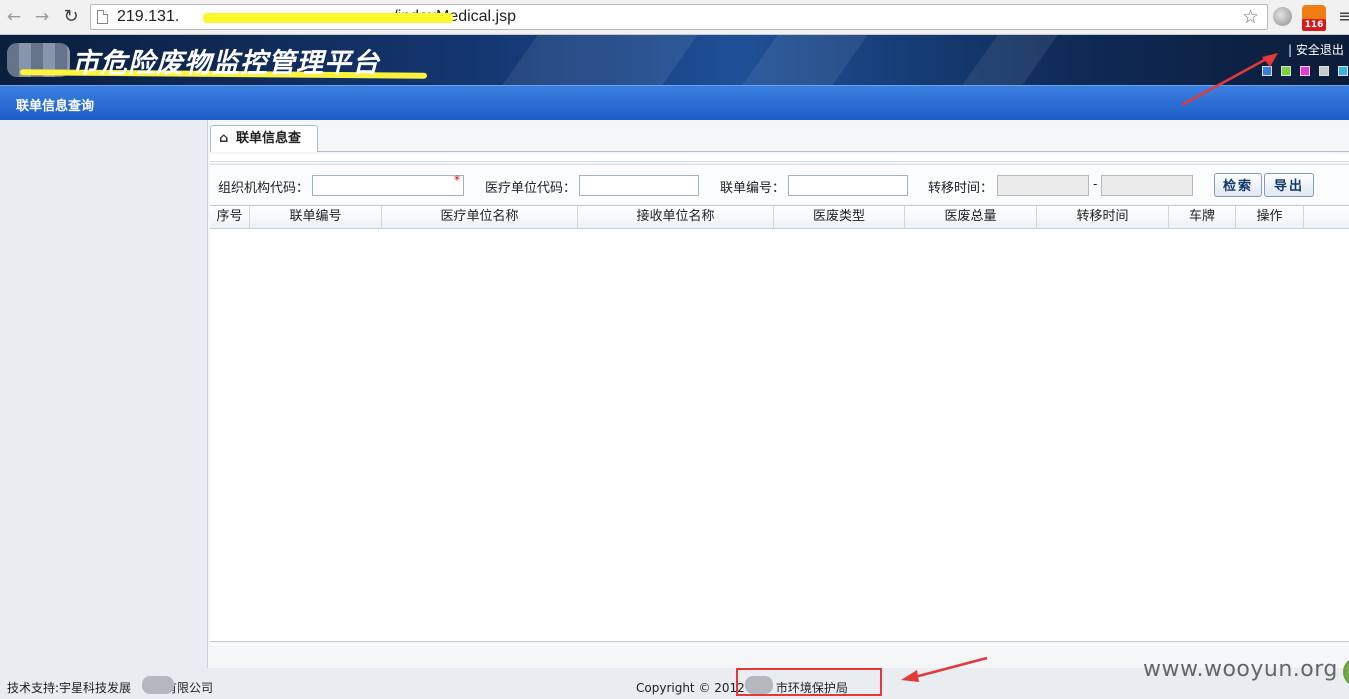 This screenshot has height=699, width=1349. I want to click on annotation-box, so click(809, 682).